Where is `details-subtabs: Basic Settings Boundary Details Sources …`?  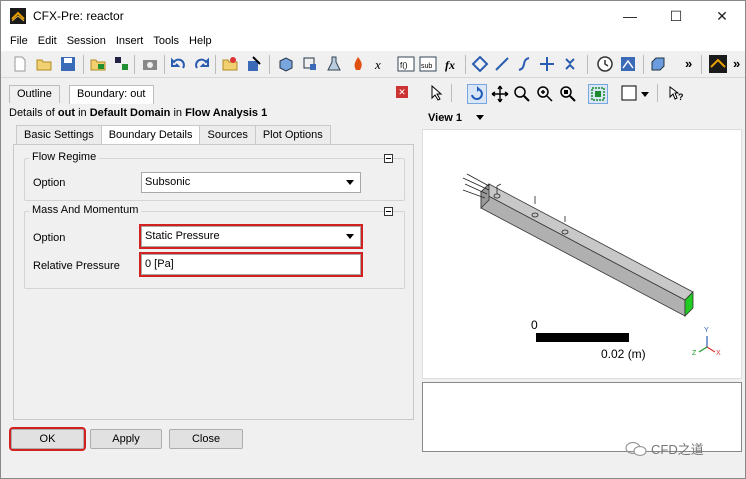
details-subtabs: Basic Settings Boundary Details Sources … is located at coordinates (173, 134).